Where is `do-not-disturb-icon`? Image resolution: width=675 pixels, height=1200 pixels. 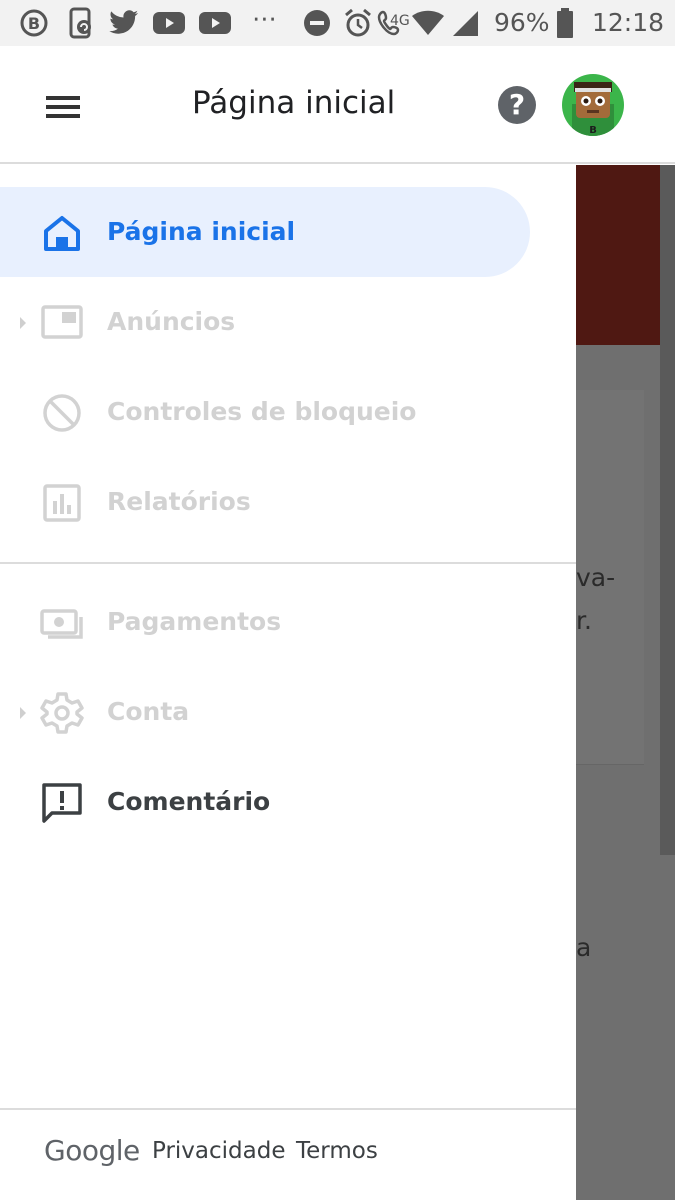
do-not-disturb-icon is located at coordinates (317, 23).